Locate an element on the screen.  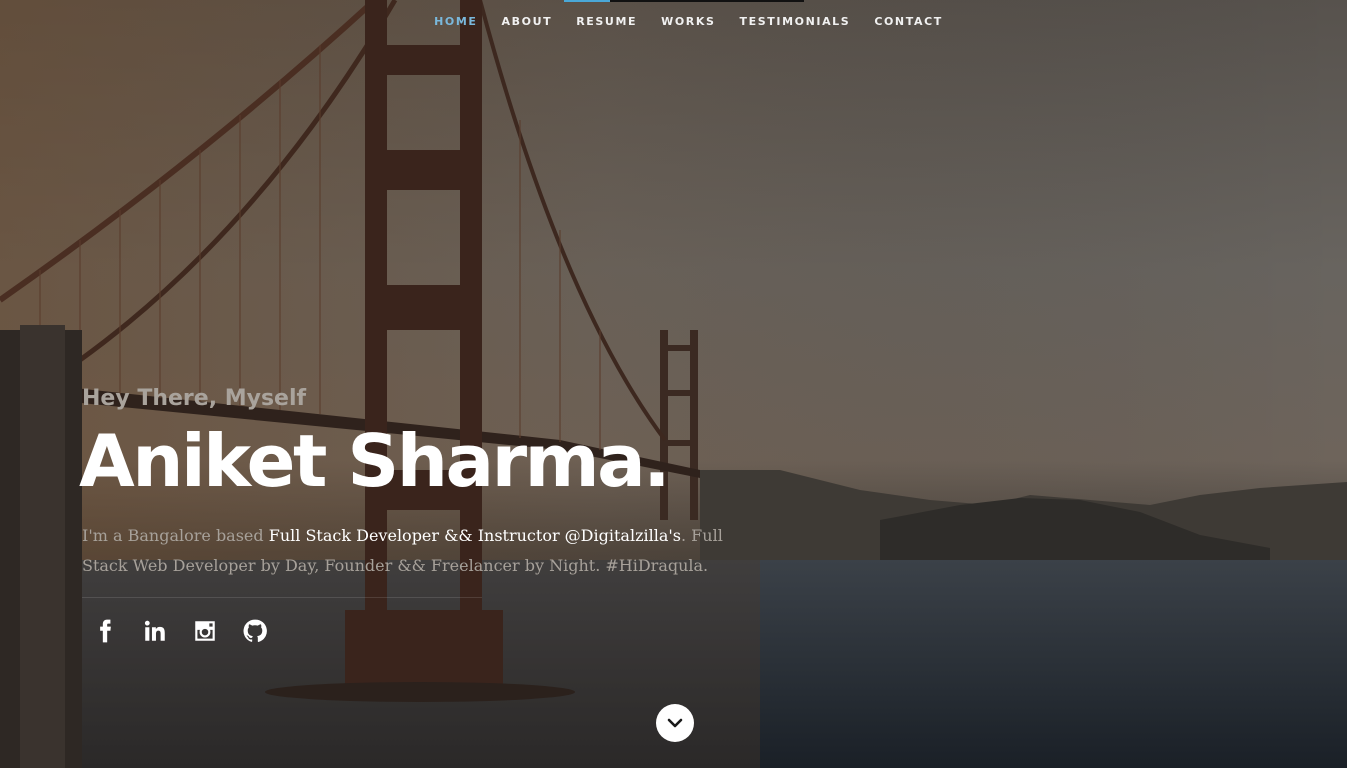
github-link is located at coordinates (255, 631).